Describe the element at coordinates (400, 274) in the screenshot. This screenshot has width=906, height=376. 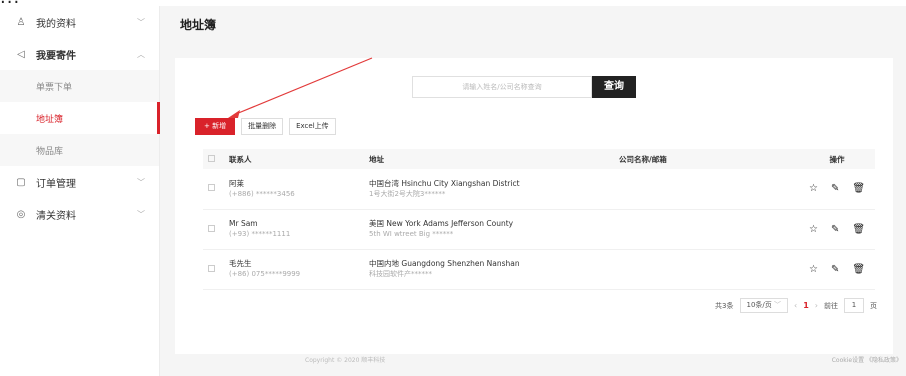
I see `address-detail: 科技园软件产******` at that location.